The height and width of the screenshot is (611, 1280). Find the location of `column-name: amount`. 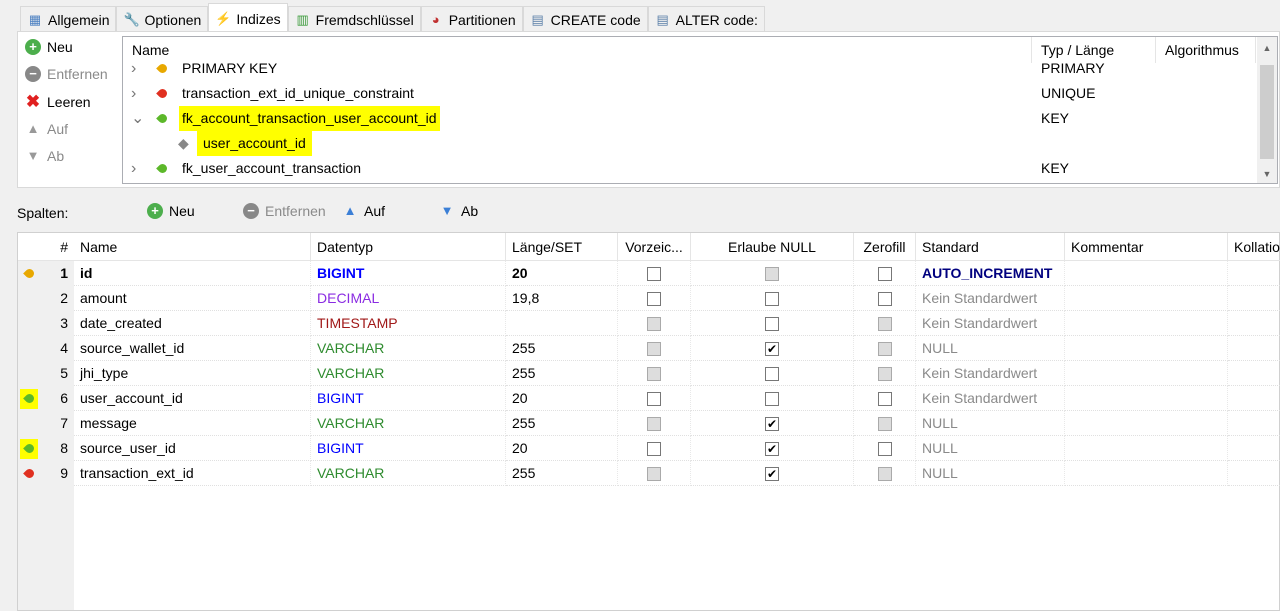

column-name: amount is located at coordinates (192, 298).